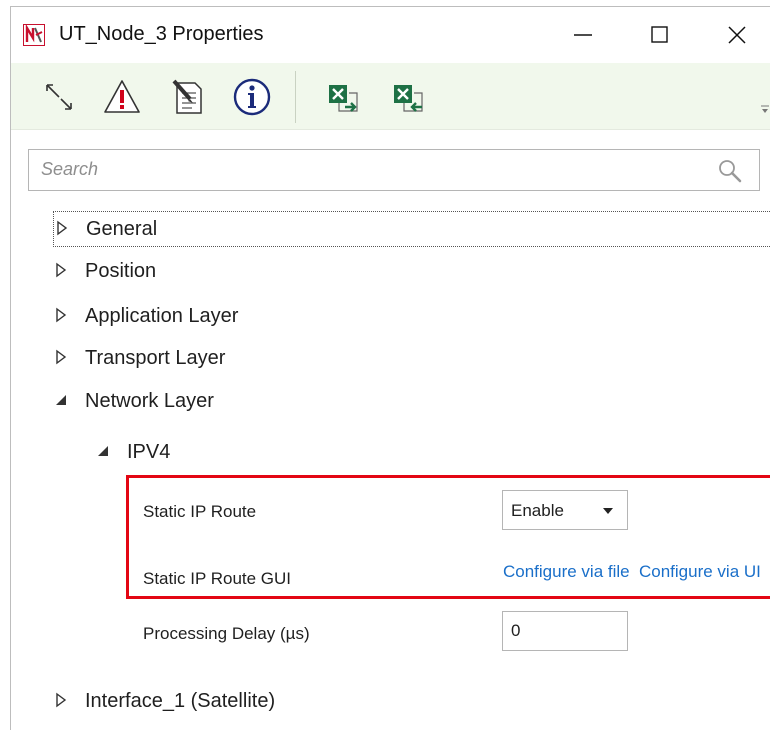 This screenshot has height=730, width=770. Describe the element at coordinates (565, 510) in the screenshot. I see `static-ip-route-select: Enable` at that location.